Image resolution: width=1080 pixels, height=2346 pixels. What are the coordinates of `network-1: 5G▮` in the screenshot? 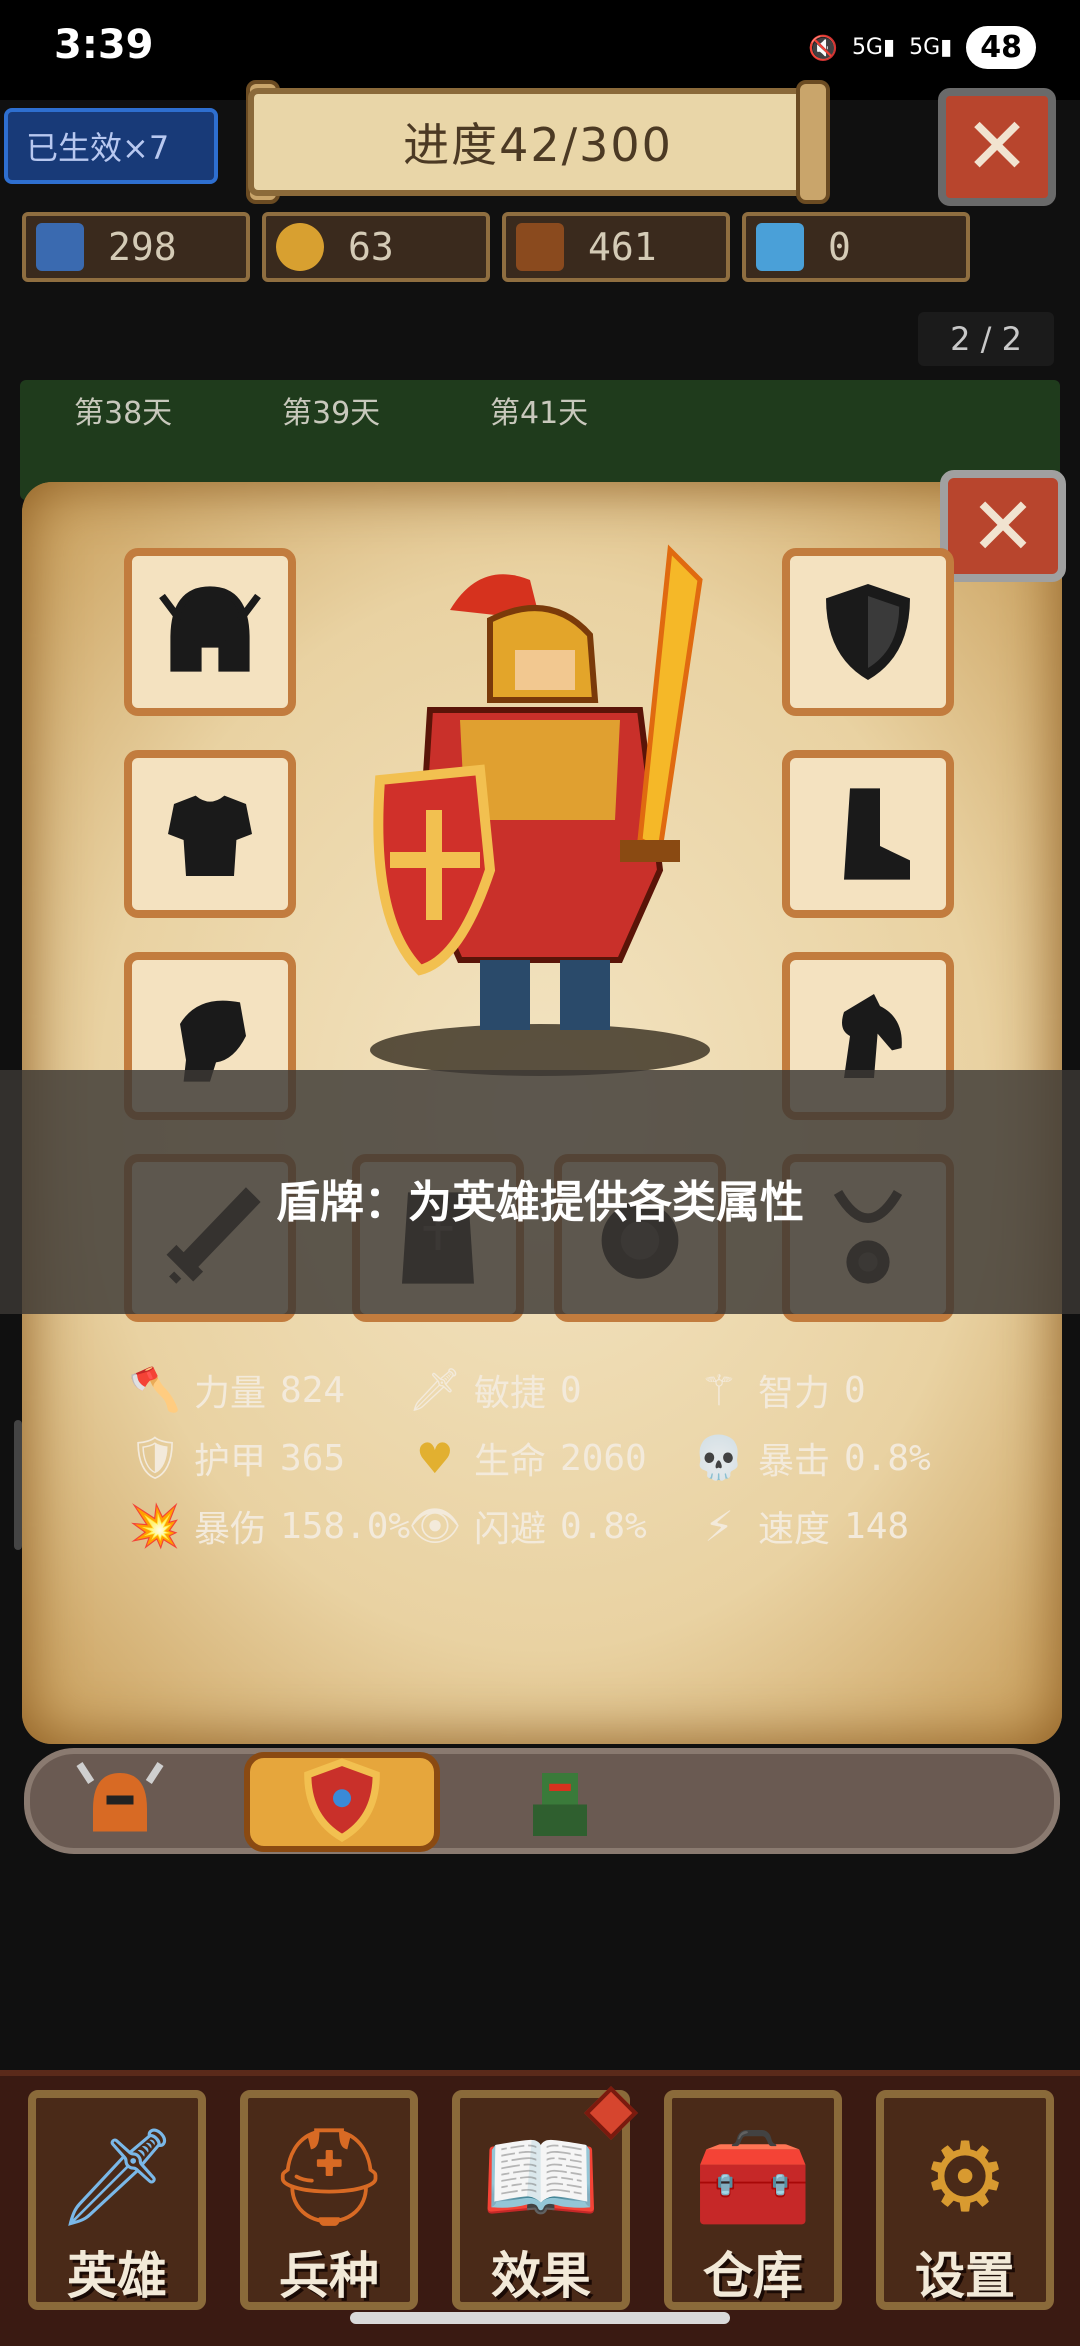 It's located at (873, 47).